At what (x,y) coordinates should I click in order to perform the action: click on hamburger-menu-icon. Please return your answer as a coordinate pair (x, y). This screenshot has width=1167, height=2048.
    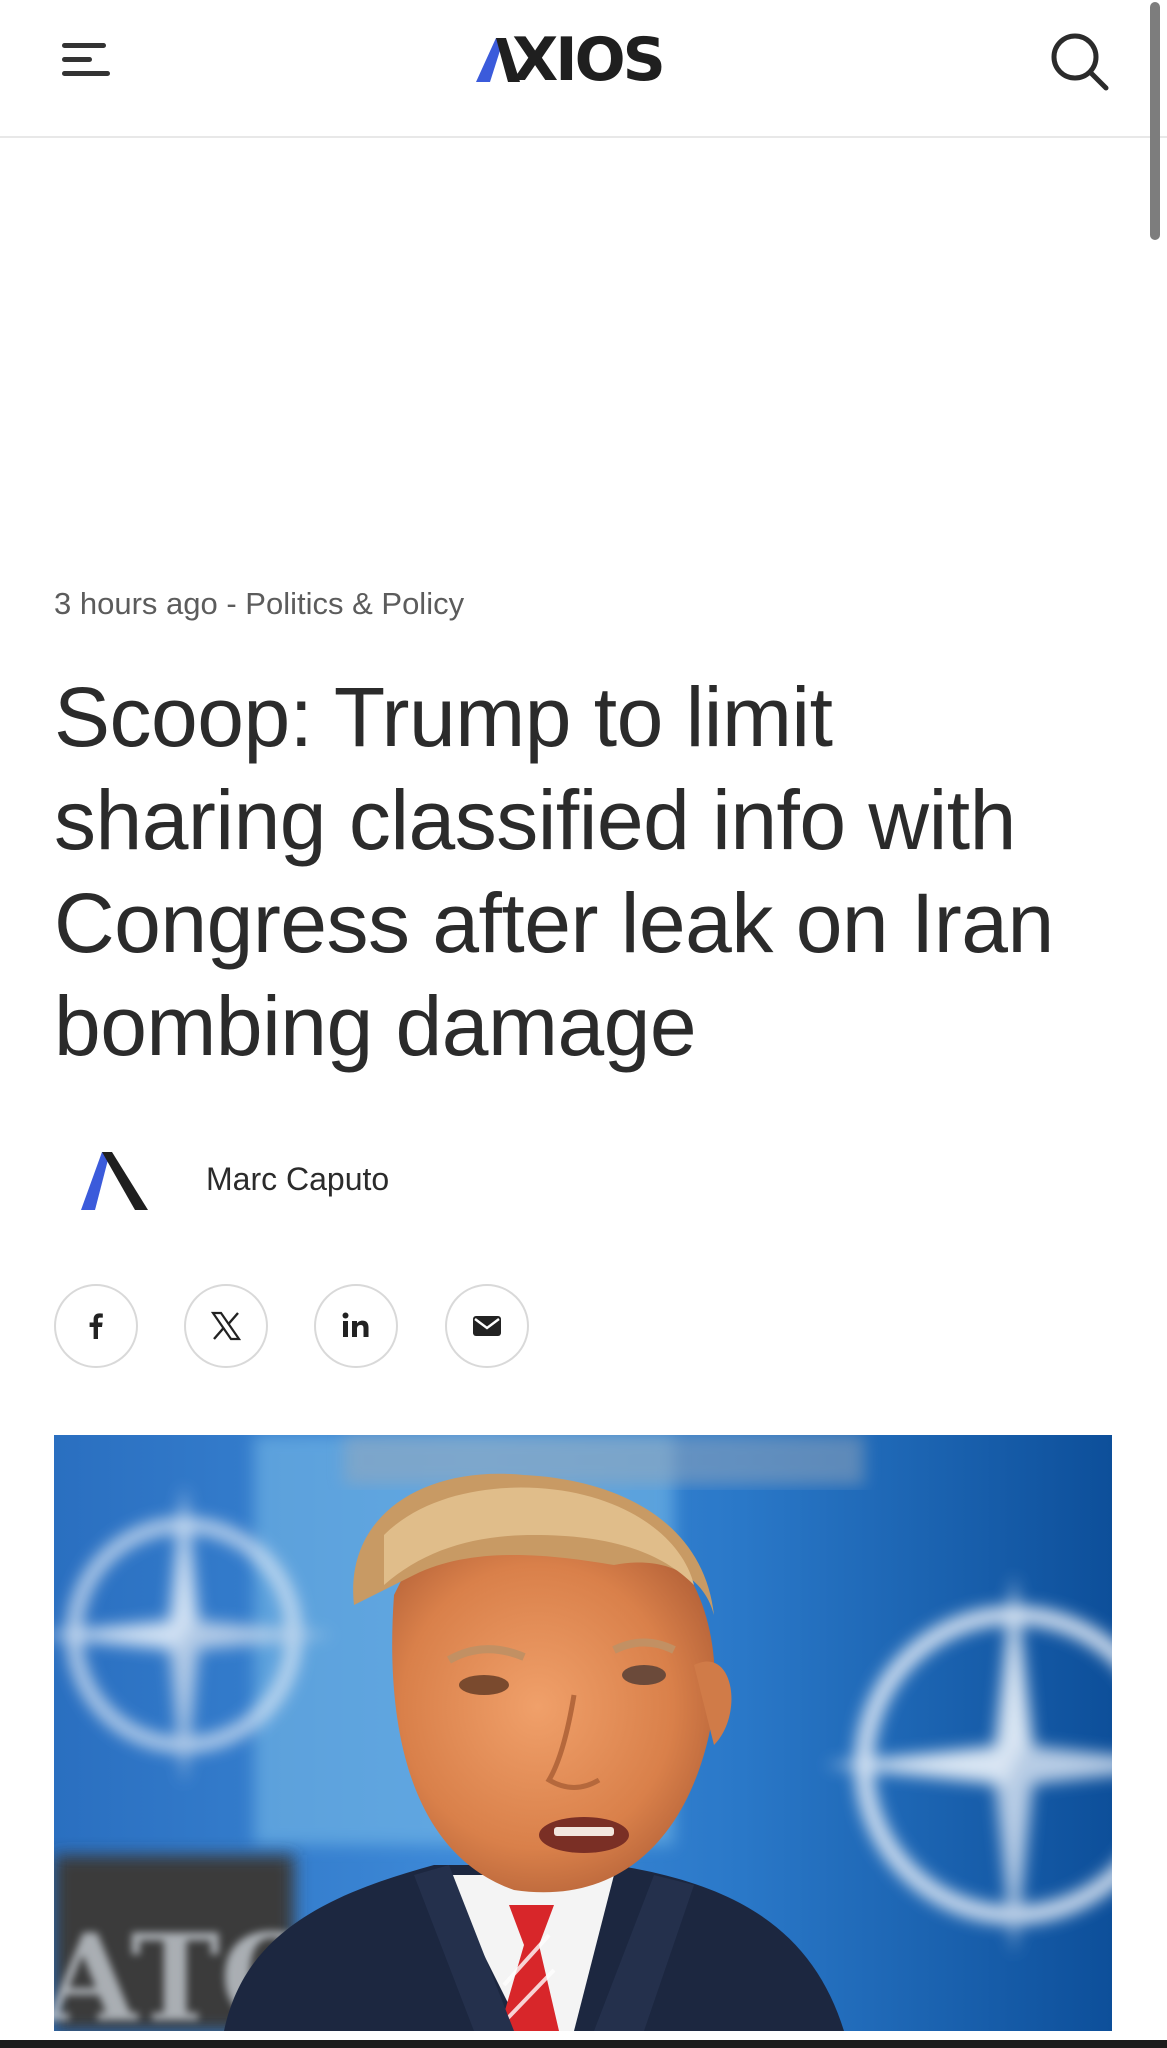
    Looking at the image, I should click on (86, 62).